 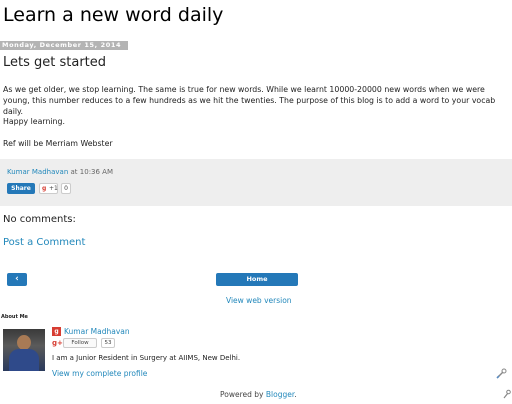 What do you see at coordinates (58, 143) in the screenshot?
I see `post-paragraph: Ref will be Merriam Webster` at bounding box center [58, 143].